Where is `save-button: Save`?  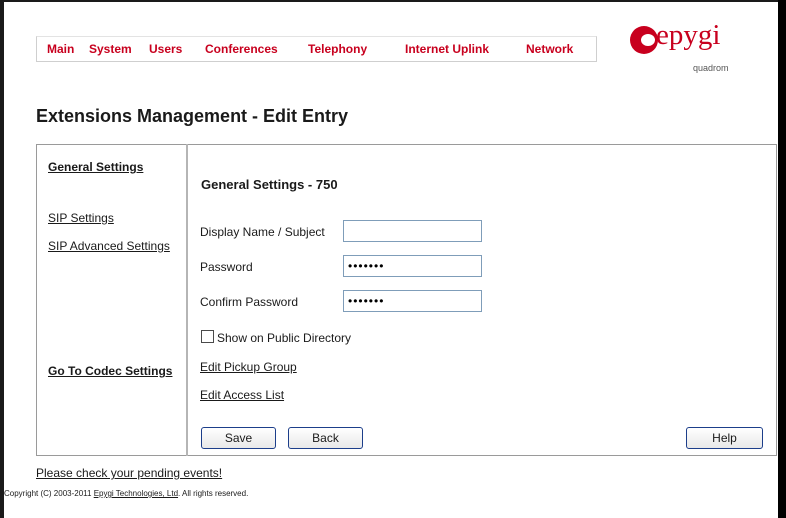
save-button: Save is located at coordinates (238, 438).